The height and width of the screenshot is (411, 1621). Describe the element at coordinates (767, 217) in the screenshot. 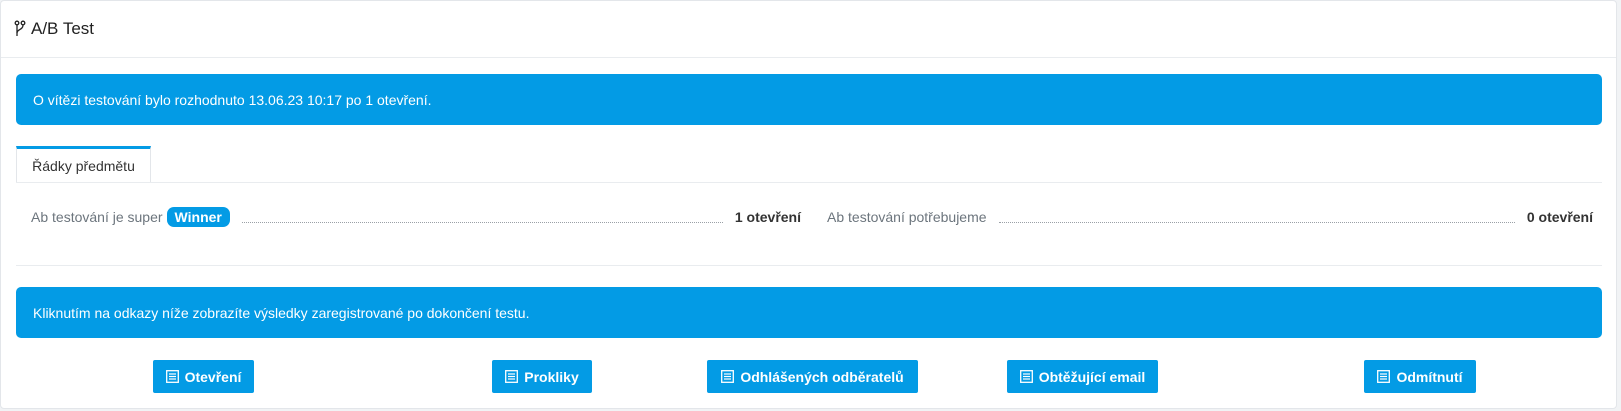

I see `opens-count: 1 otevření` at that location.